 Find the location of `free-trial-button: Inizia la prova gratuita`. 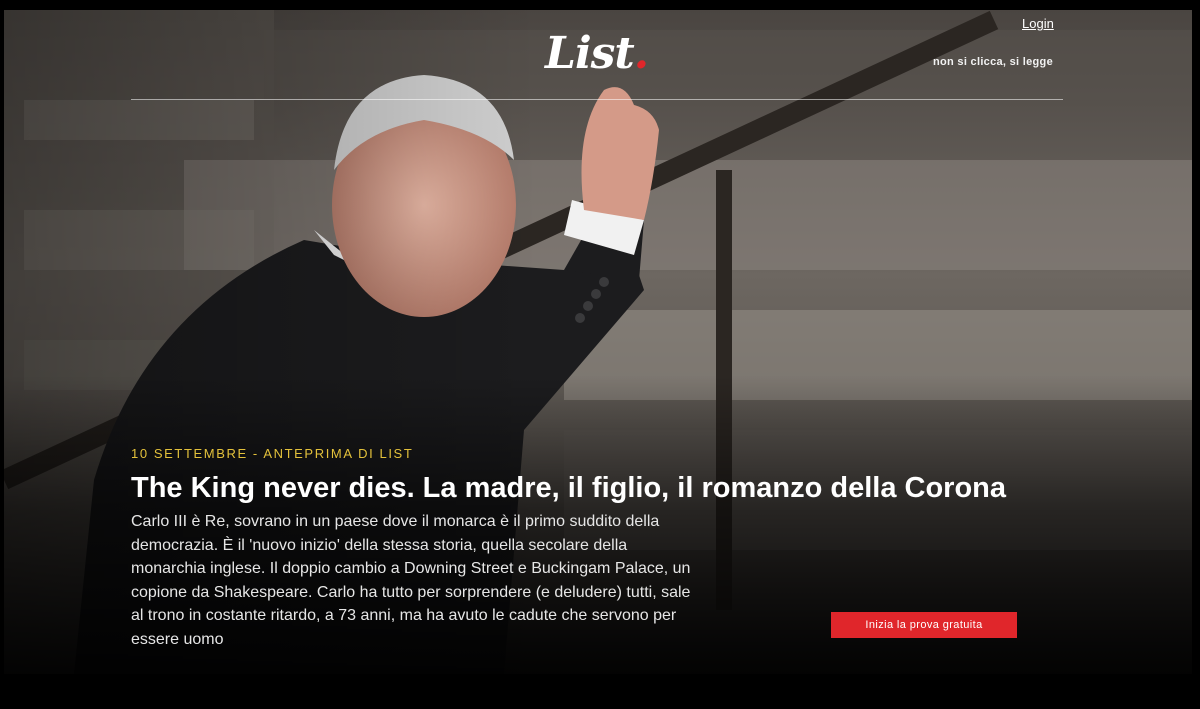

free-trial-button: Inizia la prova gratuita is located at coordinates (924, 625).